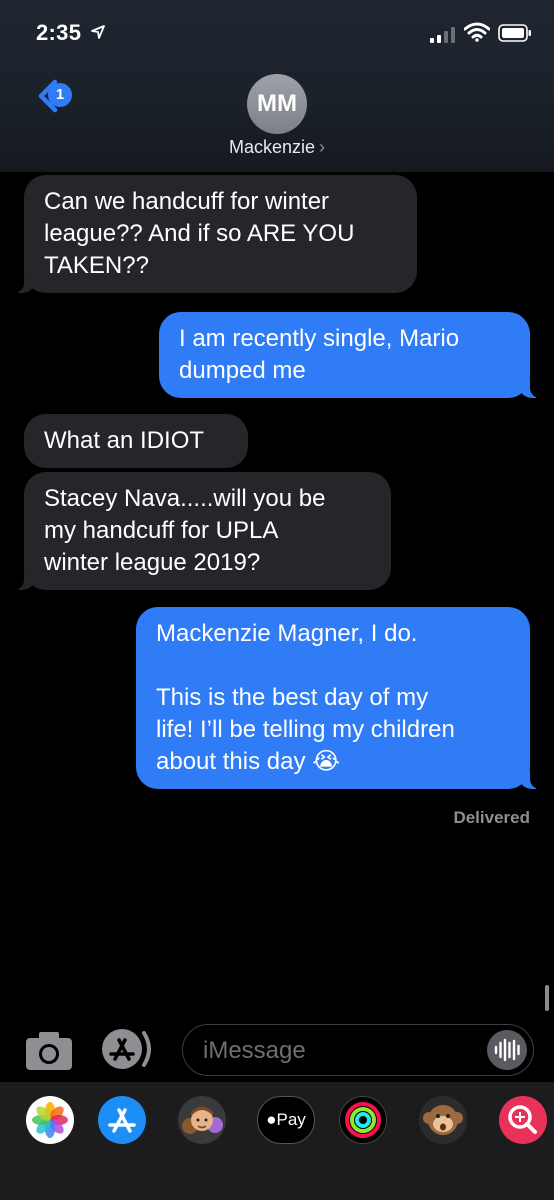 Image resolution: width=554 pixels, height=1200 pixels. Describe the element at coordinates (49, 1051) in the screenshot. I see `camera-icon` at that location.